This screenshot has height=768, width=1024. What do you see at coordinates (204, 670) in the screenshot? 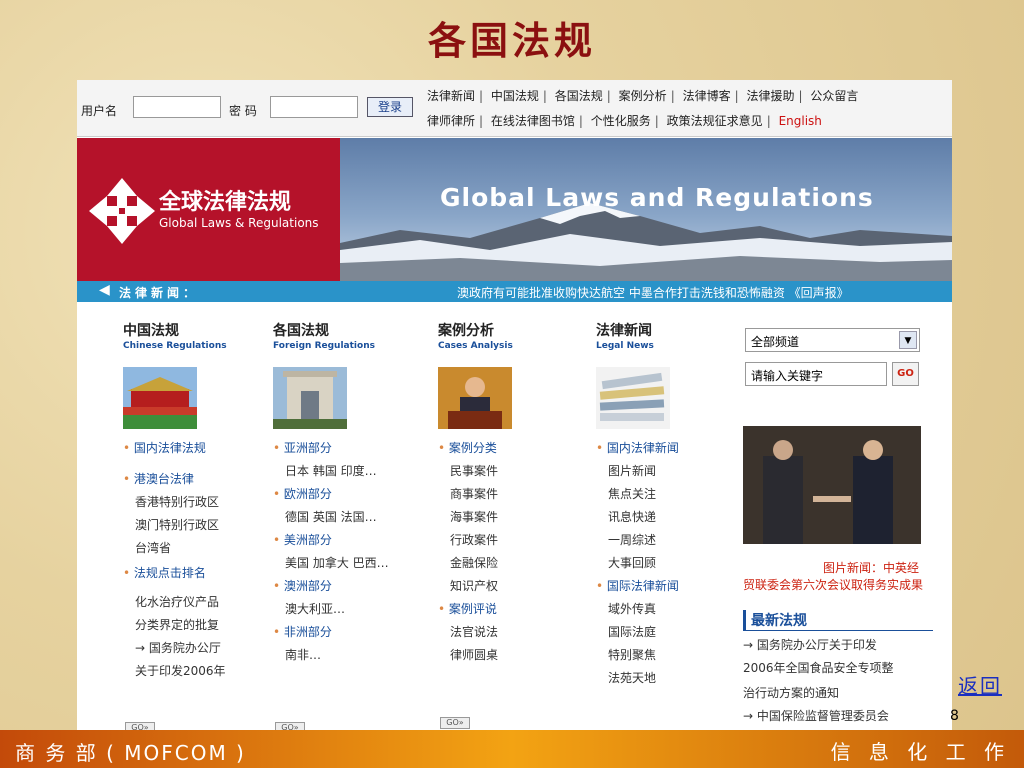
I see `list-item: 关于印发2006年` at bounding box center [204, 670].